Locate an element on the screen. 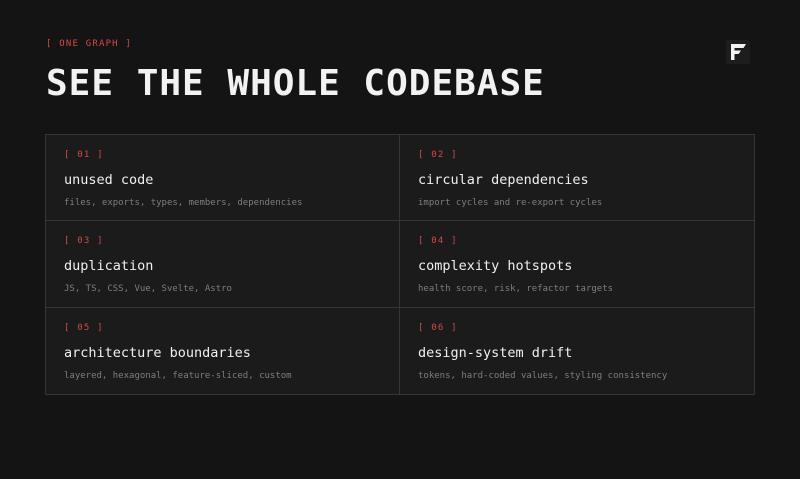  feature-label: architecture boundaries is located at coordinates (157, 352).